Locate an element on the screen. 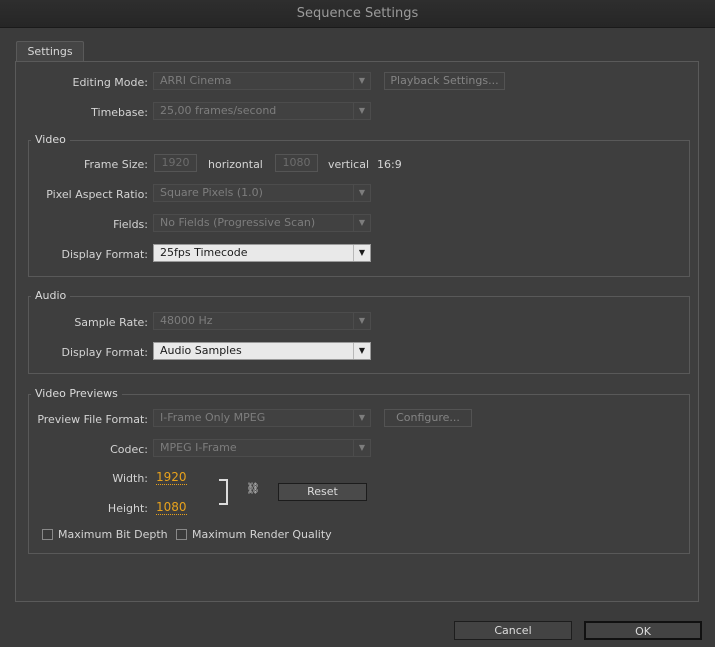  audio-group is located at coordinates (359, 335).